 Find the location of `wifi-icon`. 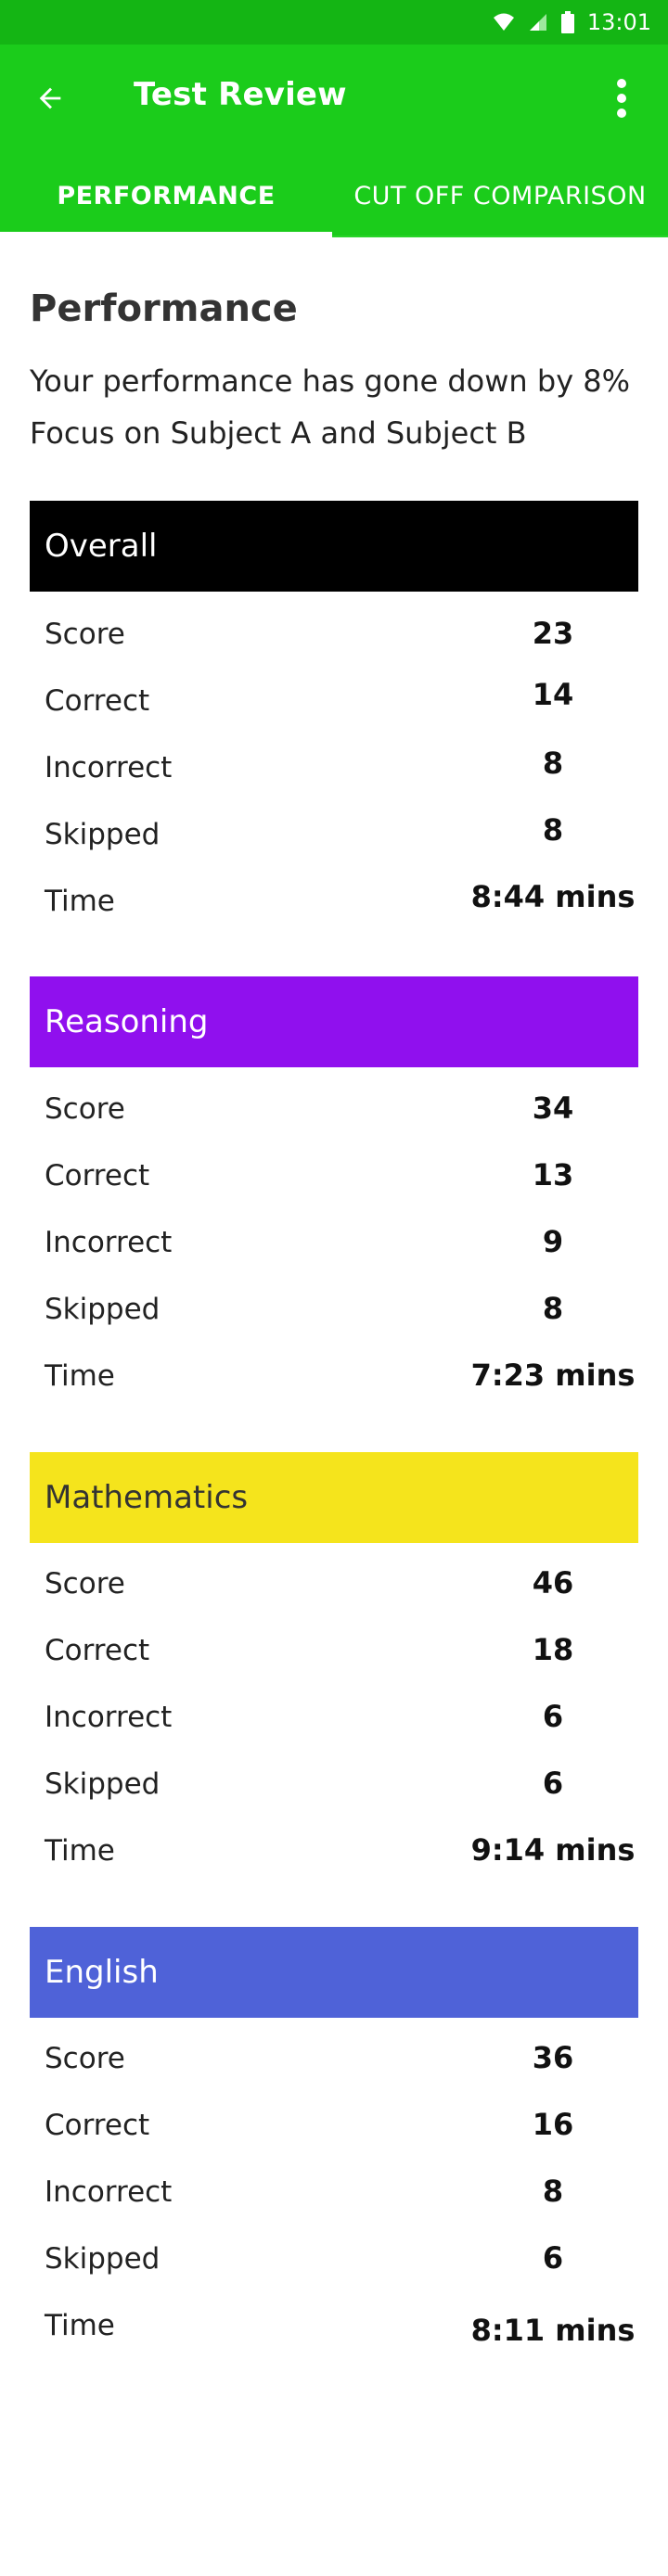

wifi-icon is located at coordinates (503, 22).